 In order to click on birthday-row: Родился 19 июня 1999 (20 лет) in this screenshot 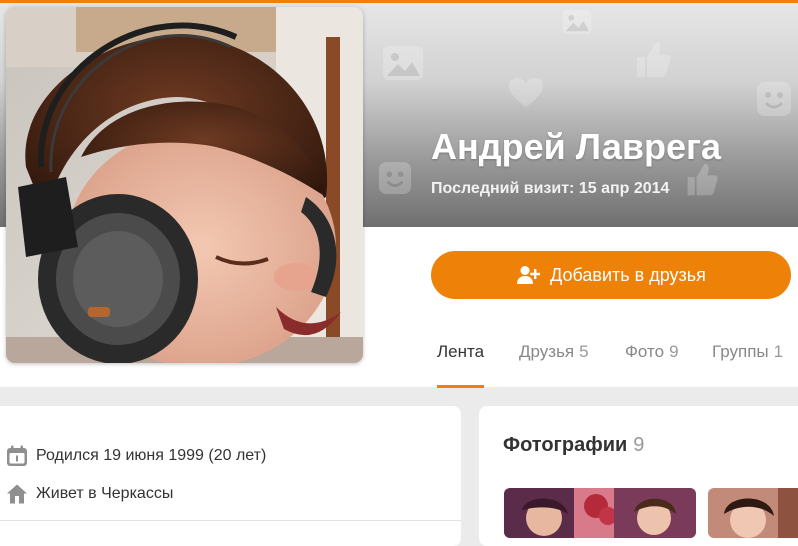, I will do `click(136, 456)`.